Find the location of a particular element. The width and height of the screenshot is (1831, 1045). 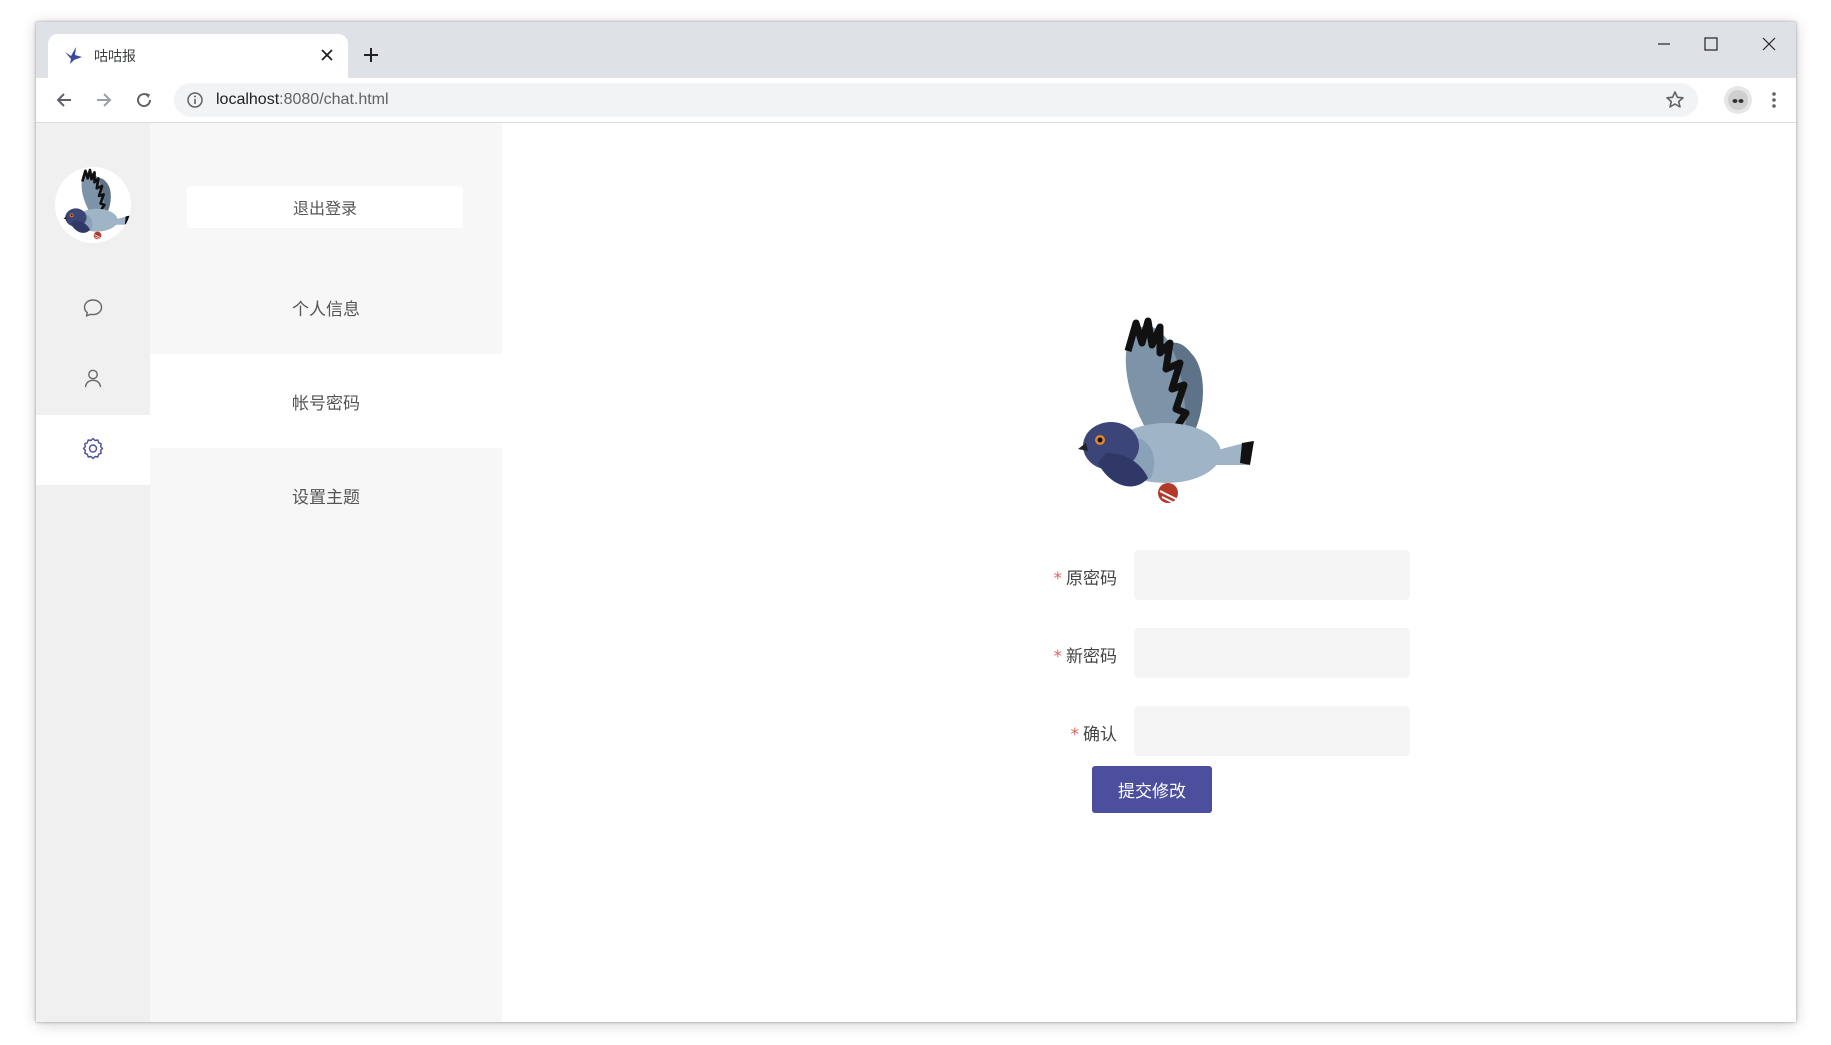

bookmark-star-icon is located at coordinates (1675, 100).